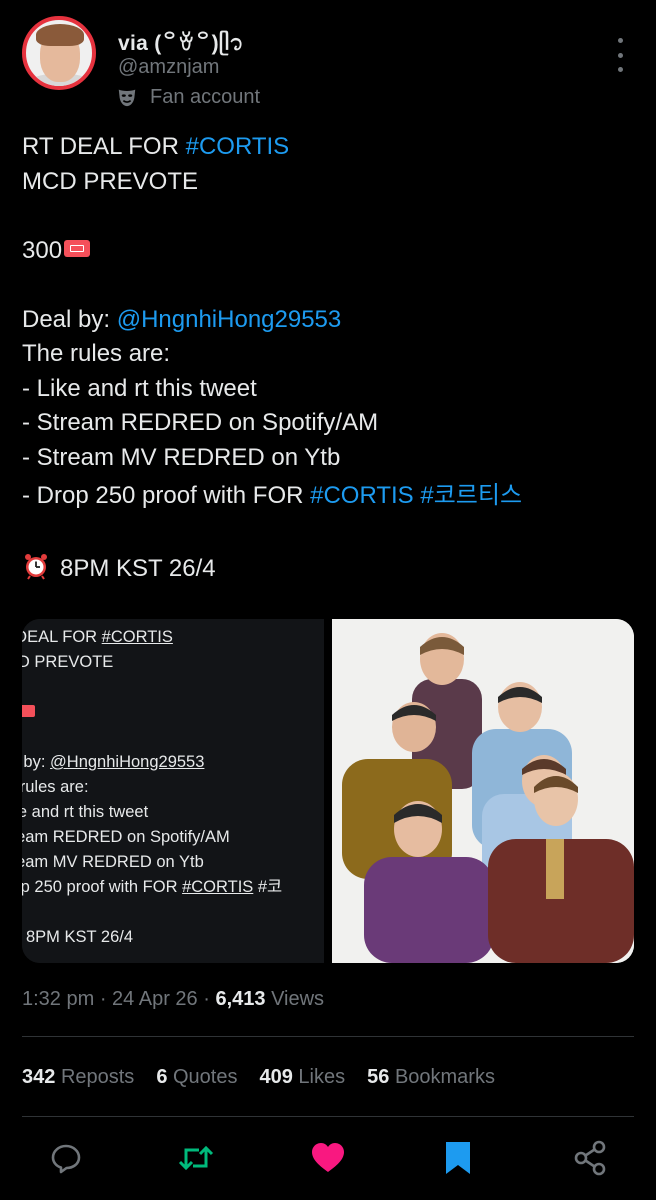  What do you see at coordinates (168, 67) in the screenshot?
I see `user-handle: @amznjam` at bounding box center [168, 67].